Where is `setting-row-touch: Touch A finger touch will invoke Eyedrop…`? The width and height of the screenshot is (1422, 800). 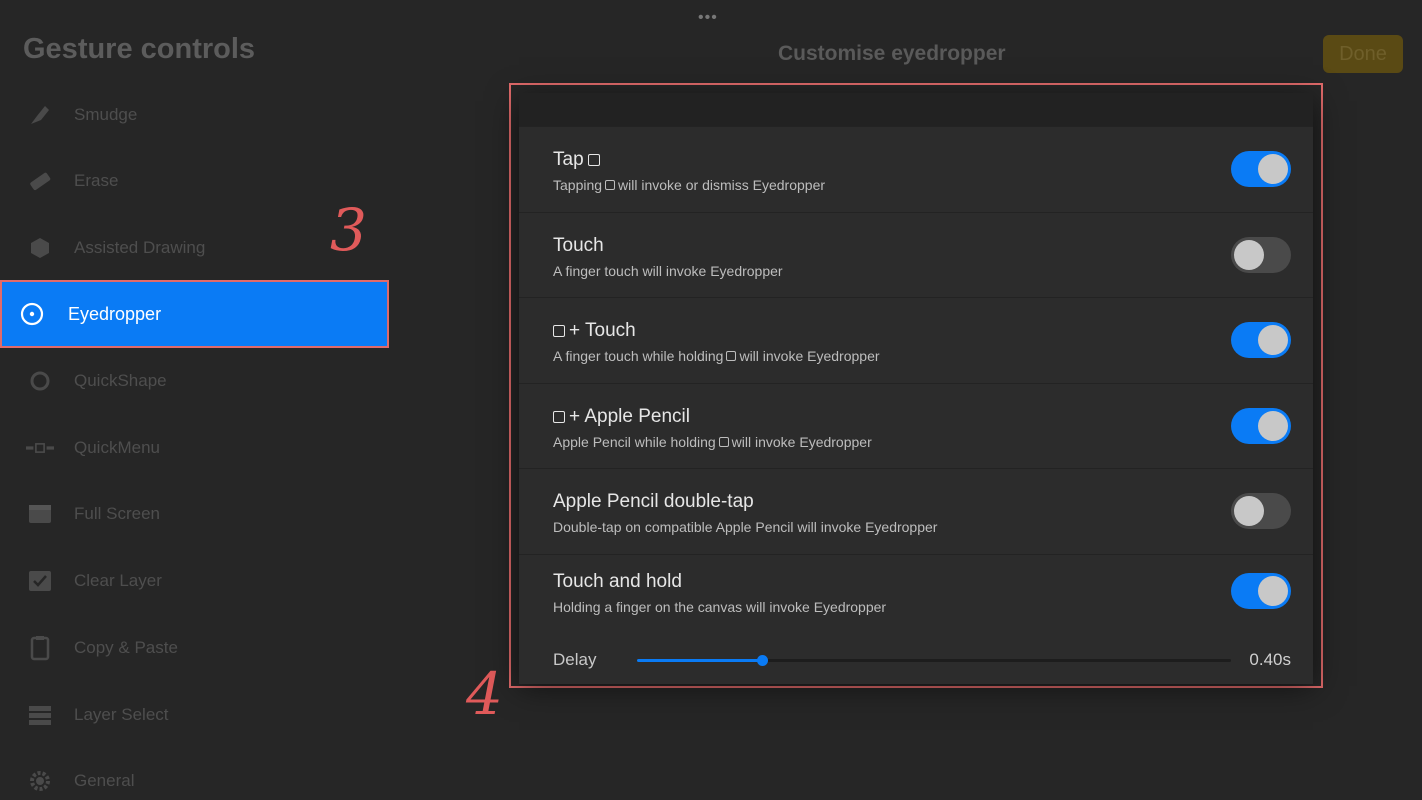 setting-row-touch: Touch A finger touch will invoke Eyedrop… is located at coordinates (916, 254).